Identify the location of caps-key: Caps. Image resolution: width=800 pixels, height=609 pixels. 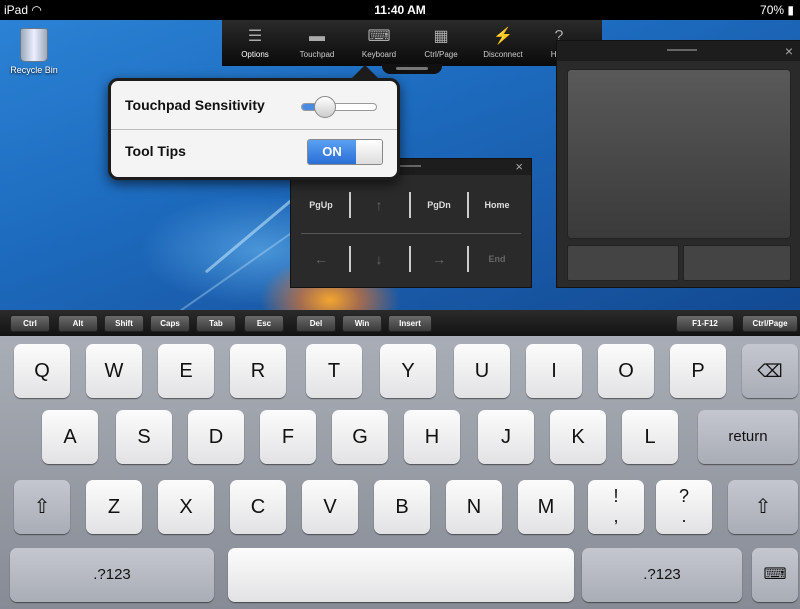
(170, 323).